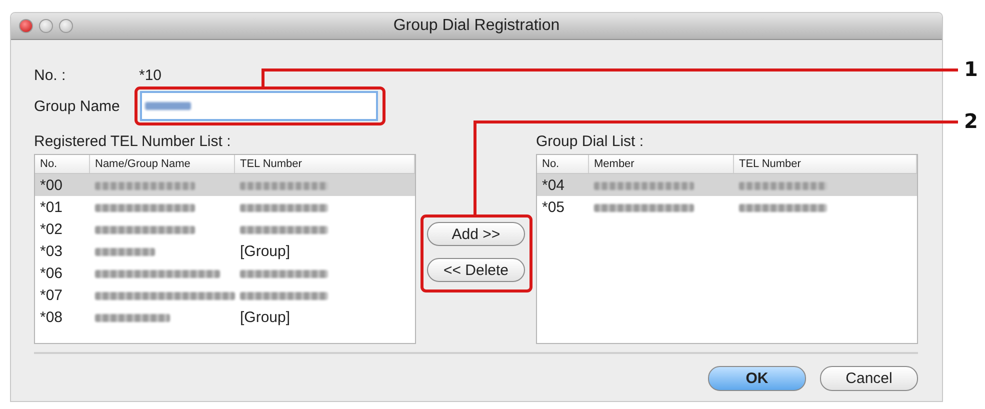 Image resolution: width=985 pixels, height=409 pixels. Describe the element at coordinates (225, 207) in the screenshot. I see `table-row: *01` at that location.